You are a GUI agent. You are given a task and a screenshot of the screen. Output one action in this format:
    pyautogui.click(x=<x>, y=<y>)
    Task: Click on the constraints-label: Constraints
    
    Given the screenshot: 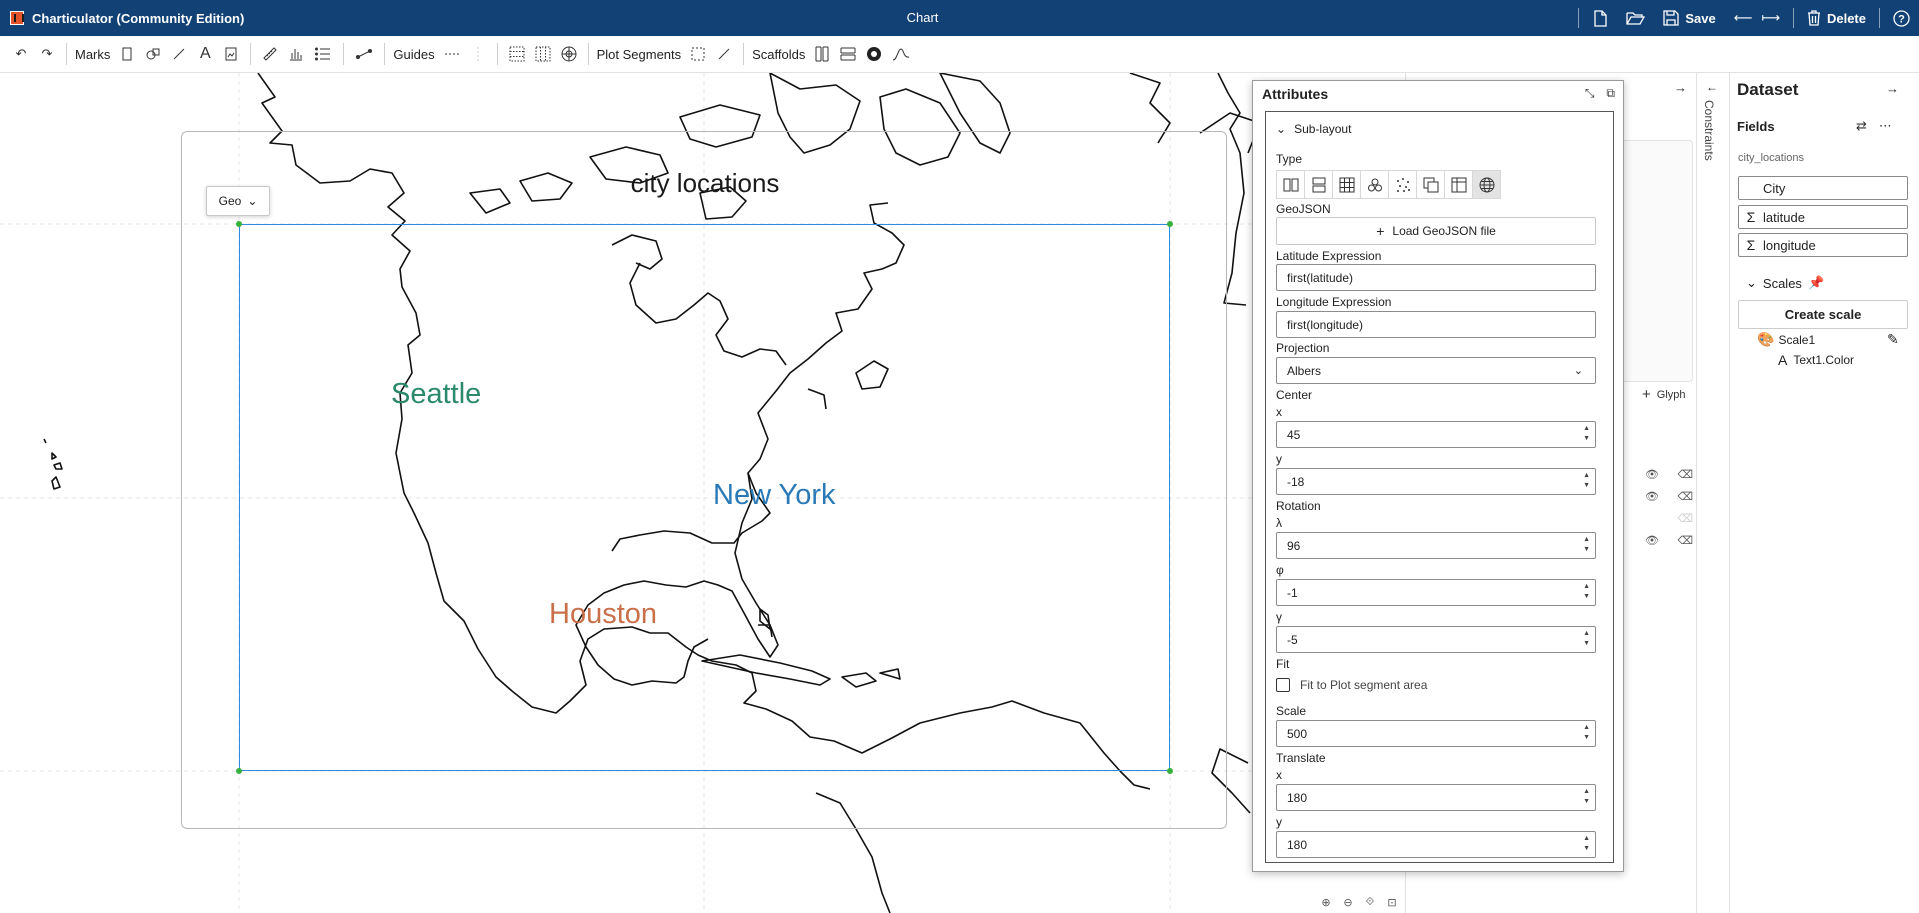 What is the action you would take?
    pyautogui.click(x=1709, y=130)
    